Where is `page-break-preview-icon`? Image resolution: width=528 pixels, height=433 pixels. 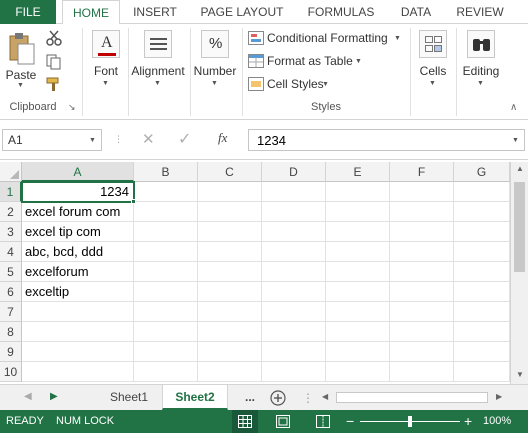 page-break-preview-icon is located at coordinates (323, 421).